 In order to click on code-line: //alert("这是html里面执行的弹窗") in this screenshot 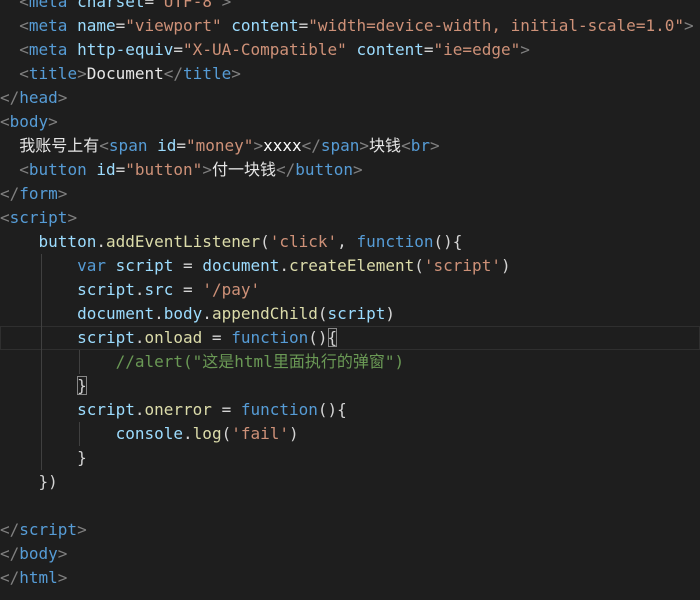, I will do `click(350, 362)`.